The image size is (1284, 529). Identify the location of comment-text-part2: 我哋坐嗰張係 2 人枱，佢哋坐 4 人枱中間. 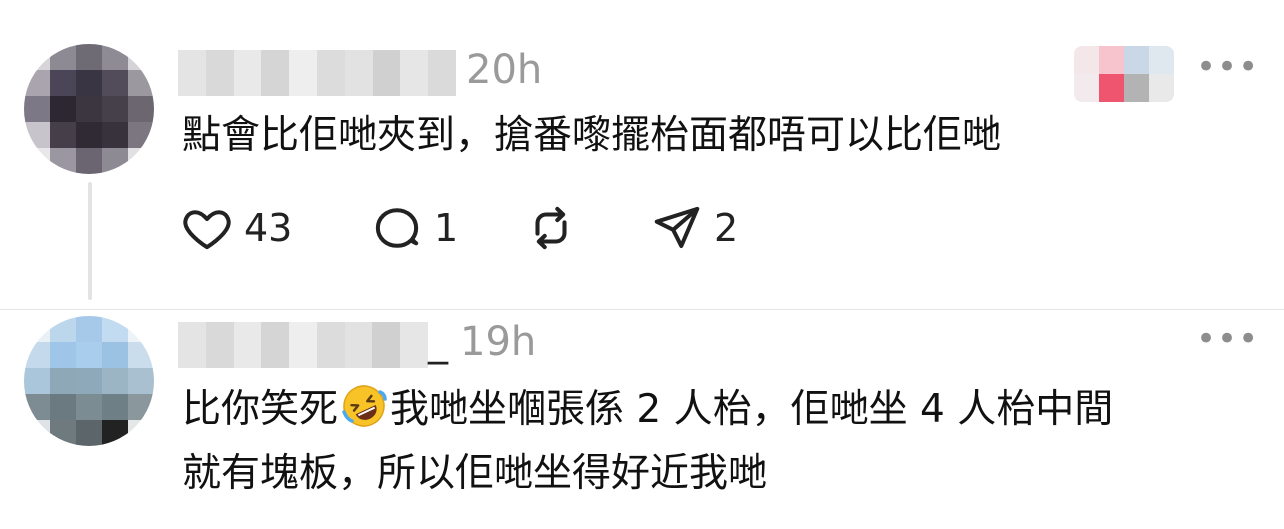
(752, 409).